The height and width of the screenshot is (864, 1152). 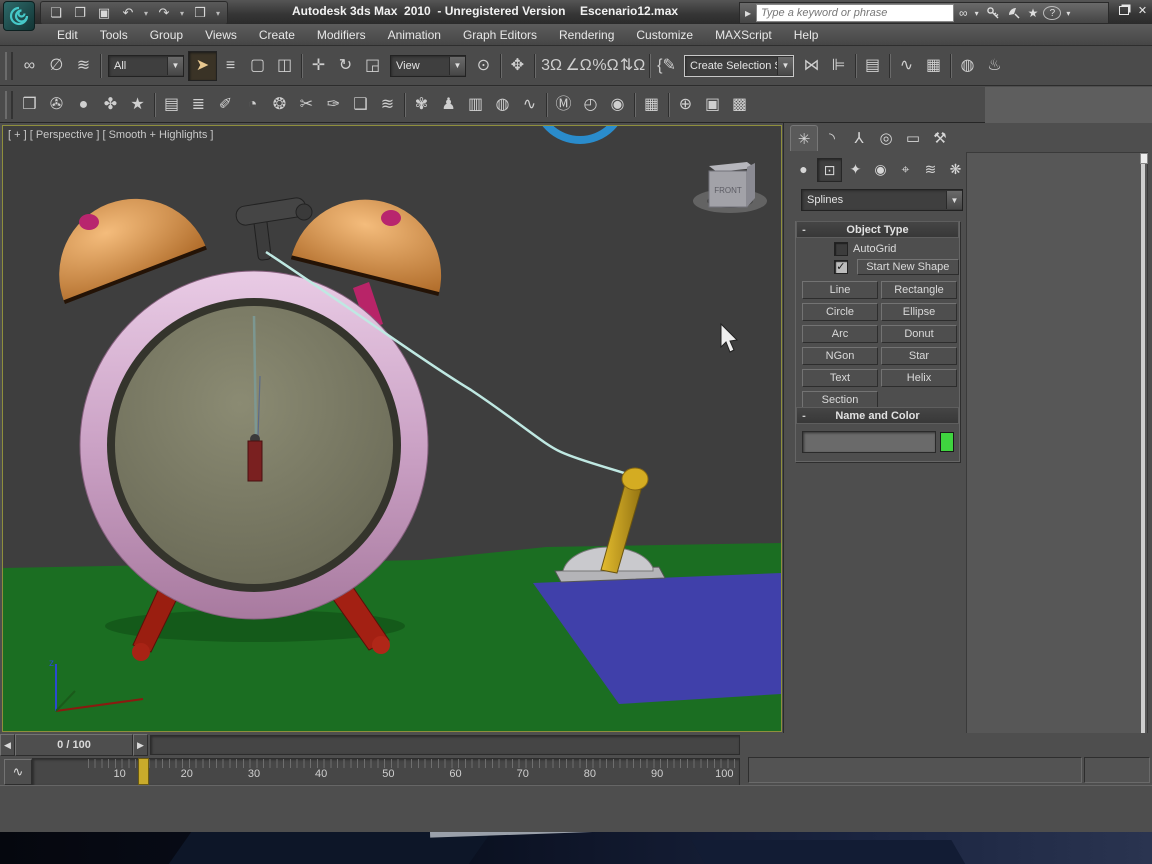 What do you see at coordinates (254, 445) in the screenshot?
I see `alarm-clock-body` at bounding box center [254, 445].